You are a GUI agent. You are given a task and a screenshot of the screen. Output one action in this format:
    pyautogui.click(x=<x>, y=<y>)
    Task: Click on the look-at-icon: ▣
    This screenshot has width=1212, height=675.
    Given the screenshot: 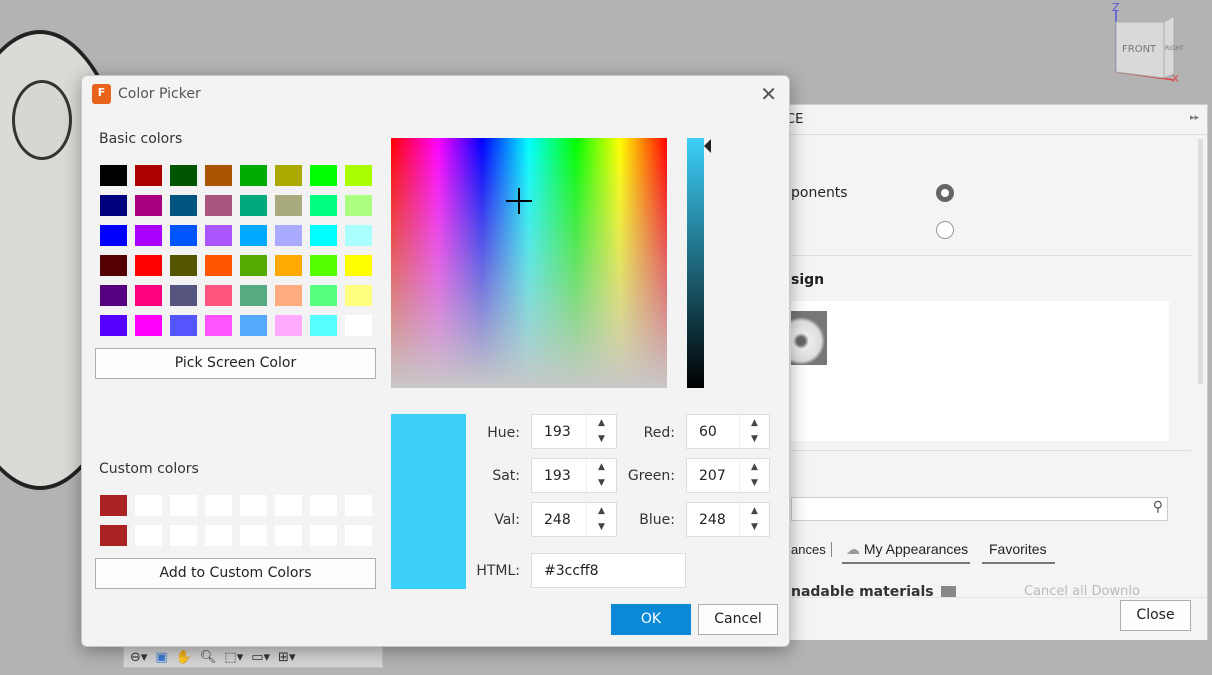 What is the action you would take?
    pyautogui.click(x=161, y=657)
    